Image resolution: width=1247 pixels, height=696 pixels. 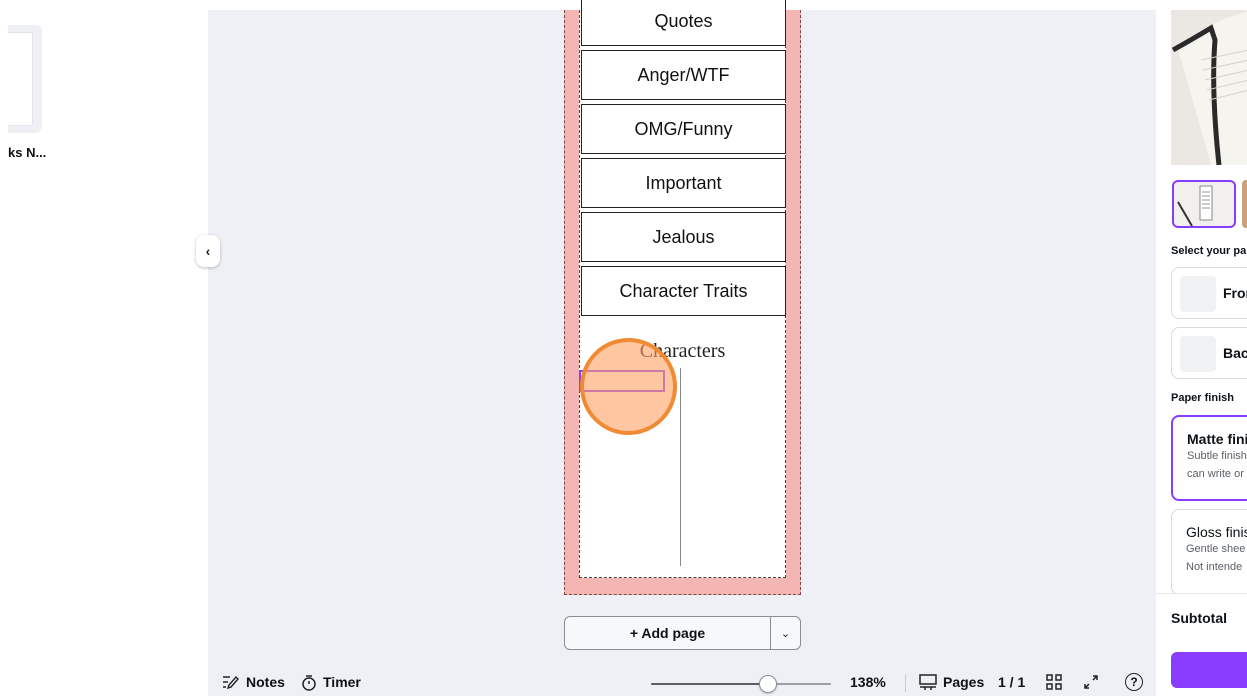 I want to click on grid-view-icon, so click(x=1054, y=682).